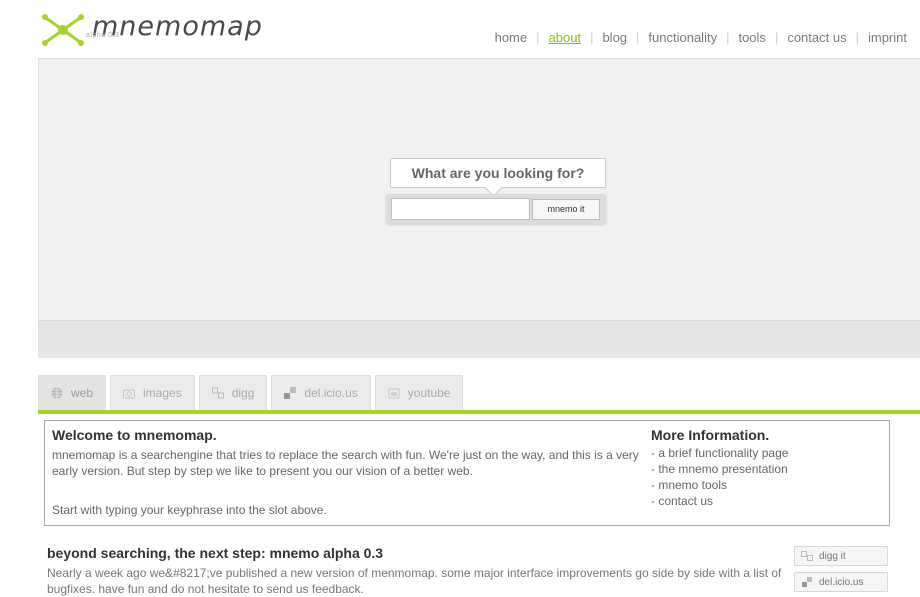  Describe the element at coordinates (566, 209) in the screenshot. I see `mnemo-it-button: mnemo it` at that location.